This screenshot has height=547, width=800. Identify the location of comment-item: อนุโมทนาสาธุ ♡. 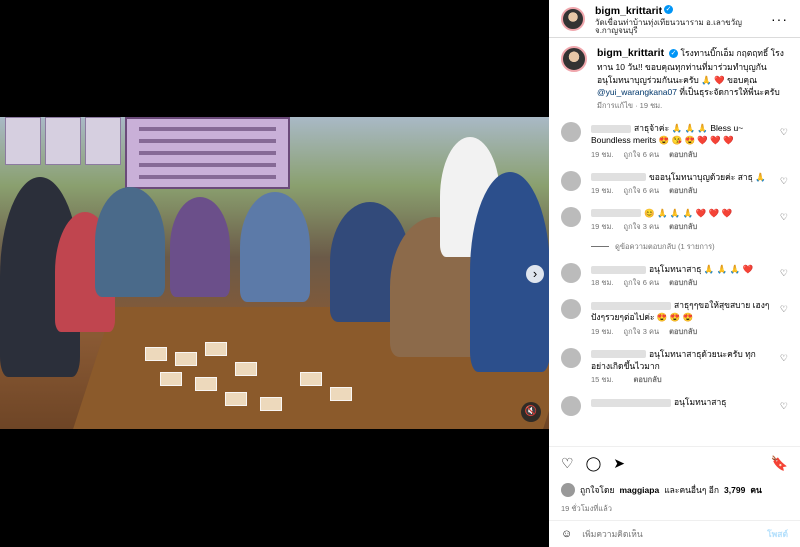
(674, 406).